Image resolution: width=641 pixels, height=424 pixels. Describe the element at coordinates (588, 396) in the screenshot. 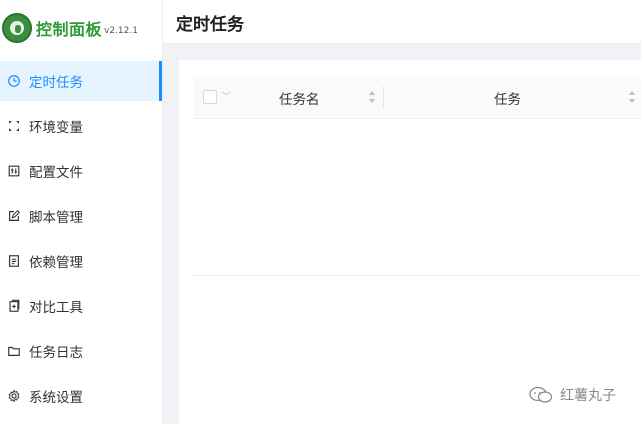

I see `watermark-text: 红薯丸子` at that location.